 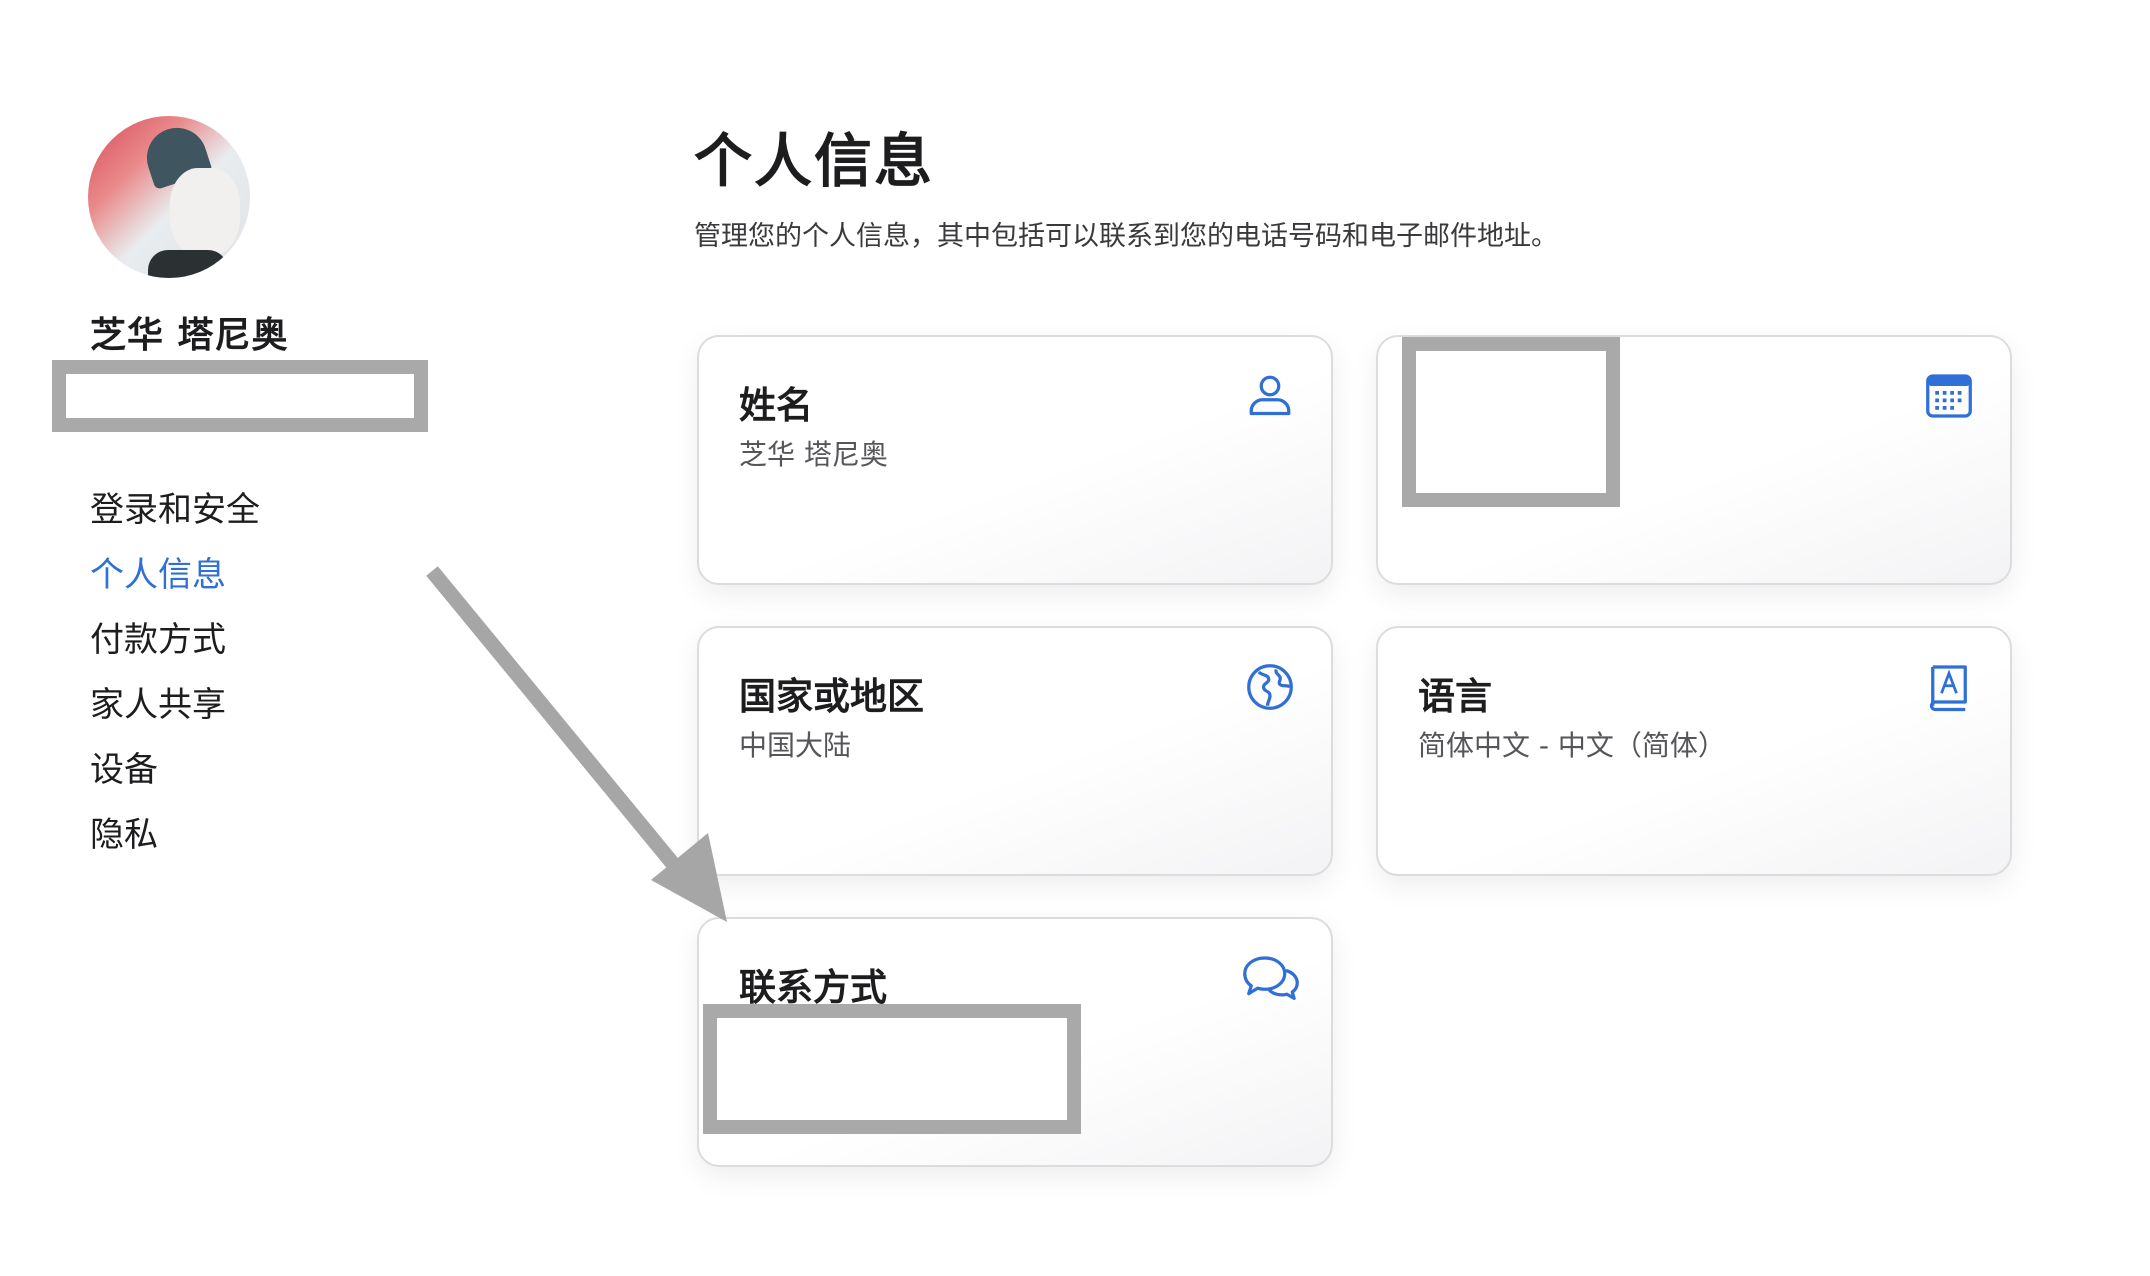 I want to click on page-title: 个人信息, so click(x=814, y=161).